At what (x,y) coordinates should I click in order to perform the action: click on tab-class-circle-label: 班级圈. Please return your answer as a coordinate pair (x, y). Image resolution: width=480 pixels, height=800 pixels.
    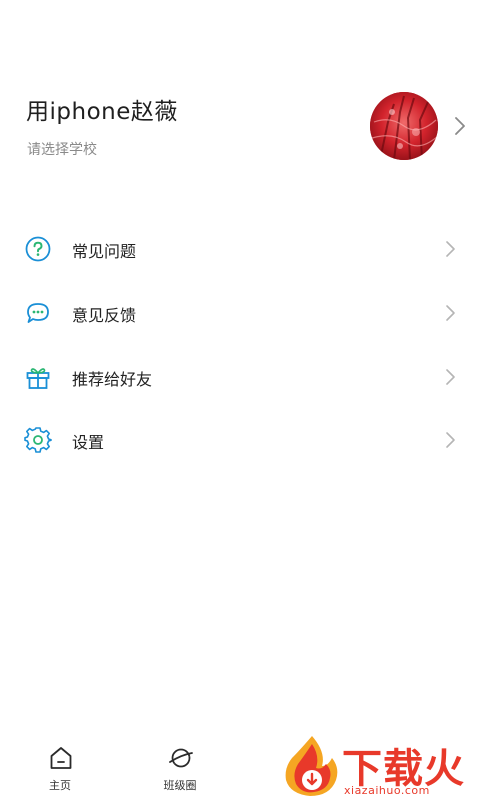
    Looking at the image, I should click on (180, 785).